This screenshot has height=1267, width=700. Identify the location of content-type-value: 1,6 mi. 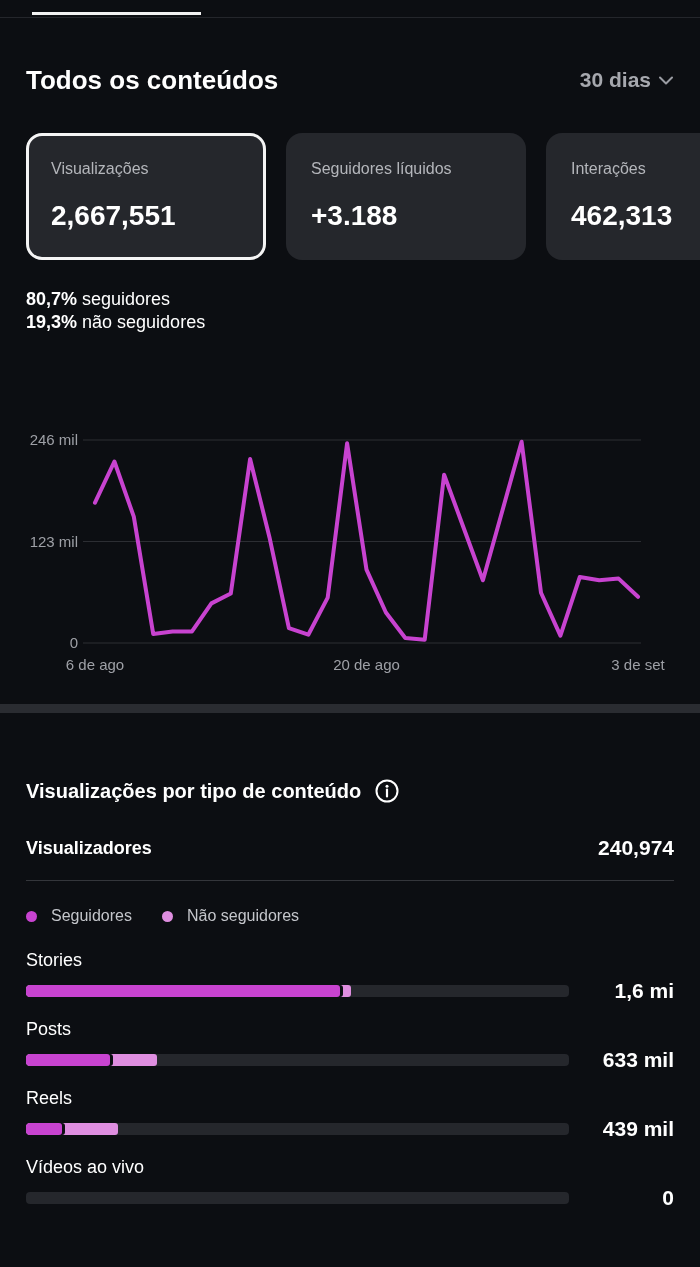
(644, 991).